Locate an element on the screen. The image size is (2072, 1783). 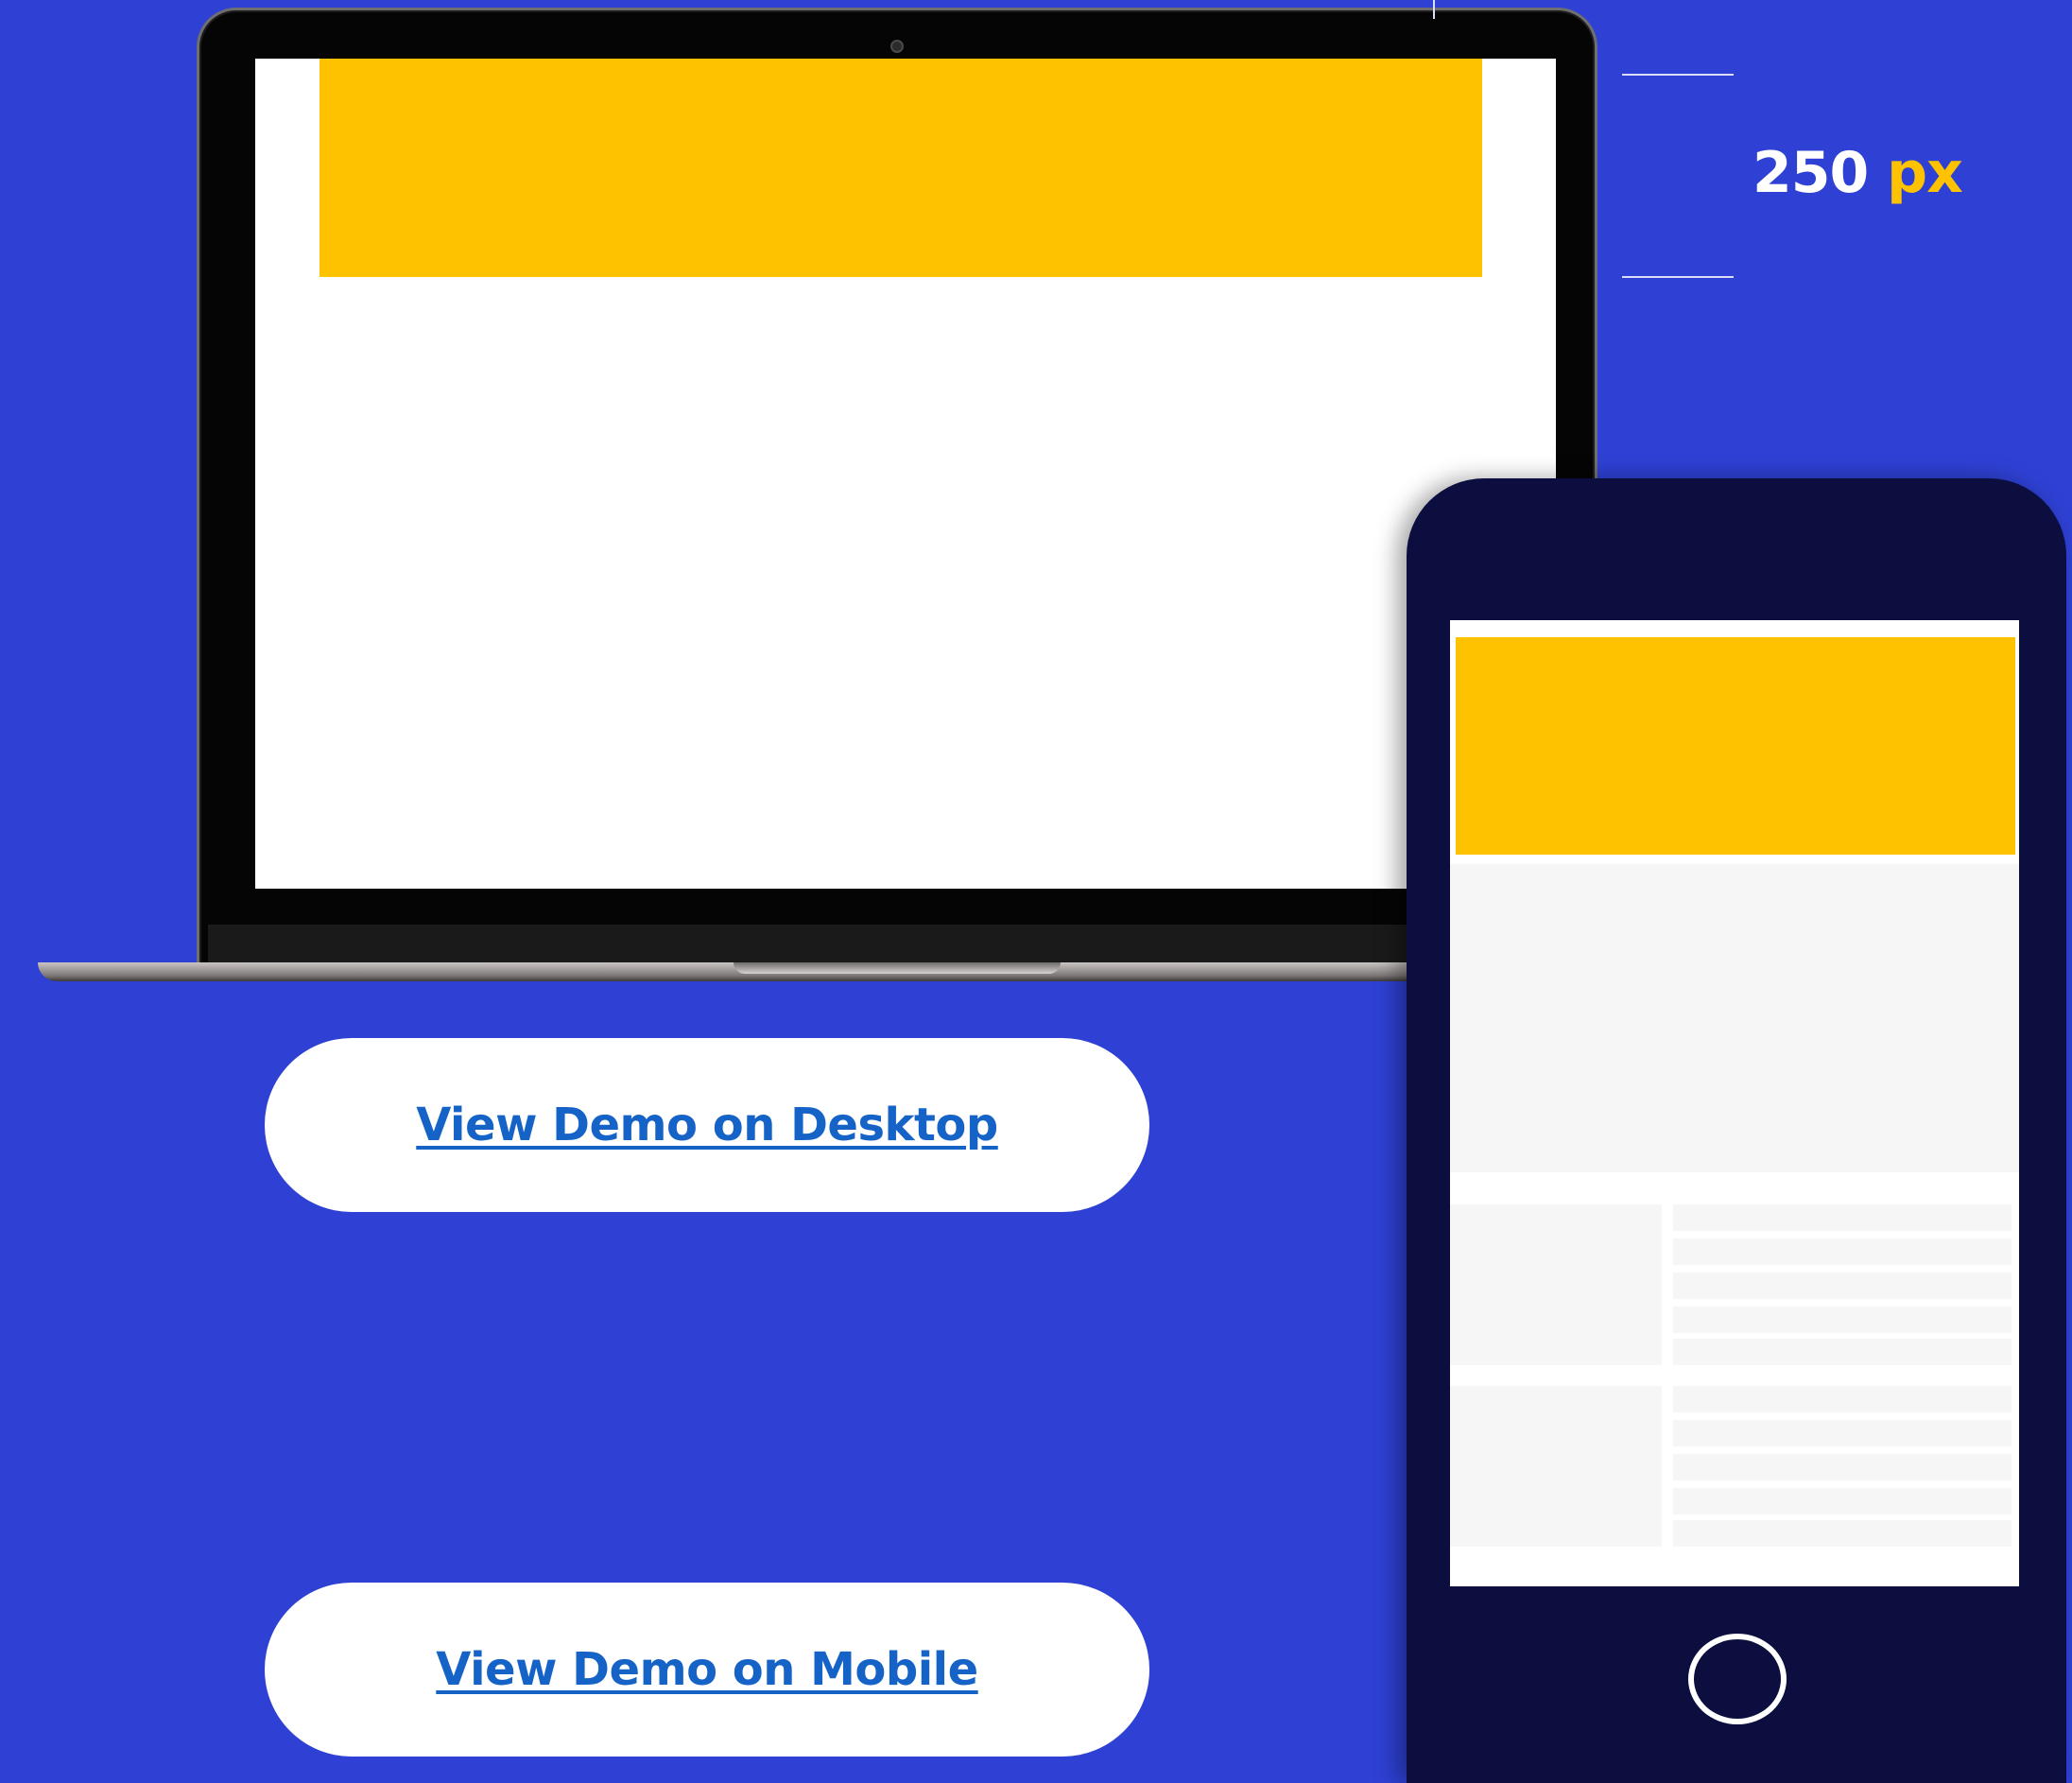
measure-line-top is located at coordinates (1678, 75).